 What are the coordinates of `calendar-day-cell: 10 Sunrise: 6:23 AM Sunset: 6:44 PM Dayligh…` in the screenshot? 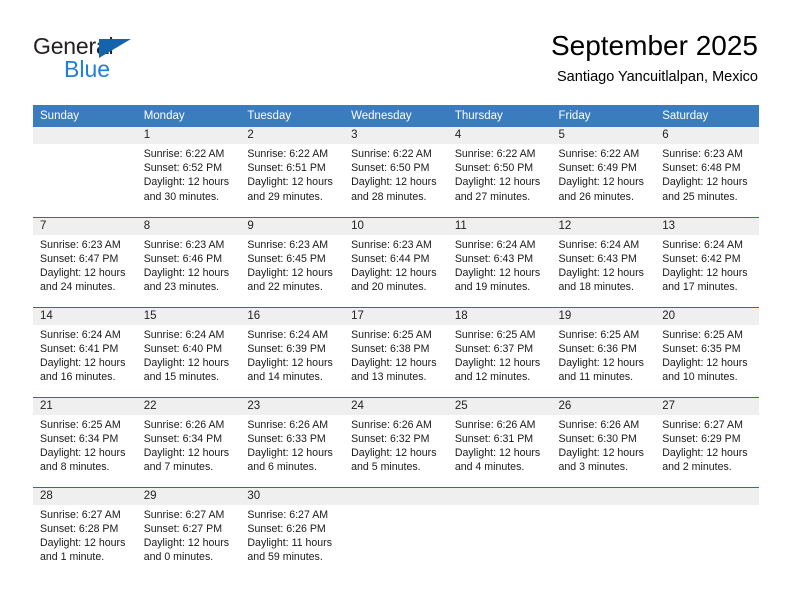 It's located at (396, 261).